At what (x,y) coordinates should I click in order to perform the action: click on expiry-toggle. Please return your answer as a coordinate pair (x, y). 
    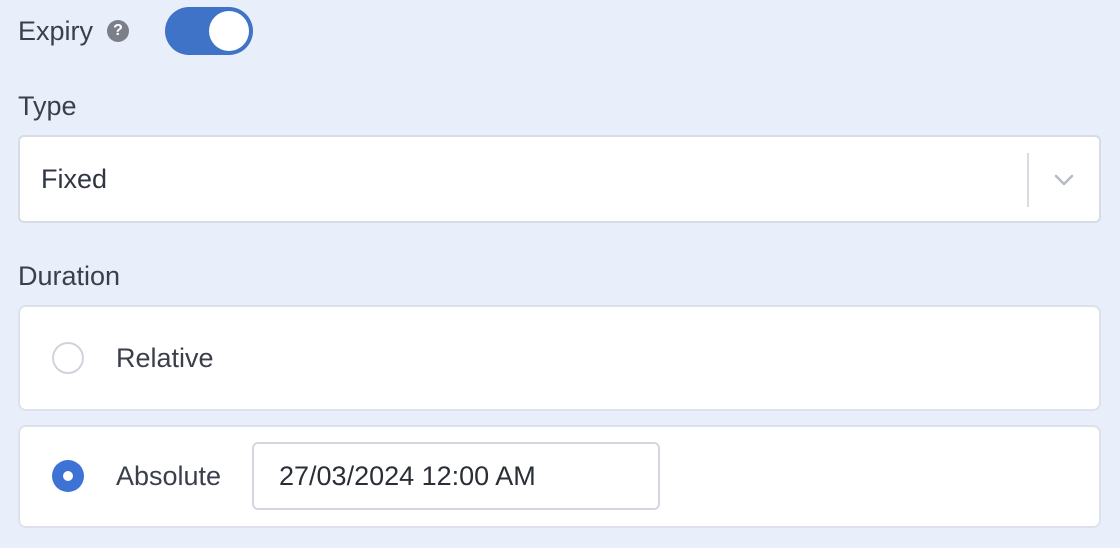
    Looking at the image, I should click on (209, 31).